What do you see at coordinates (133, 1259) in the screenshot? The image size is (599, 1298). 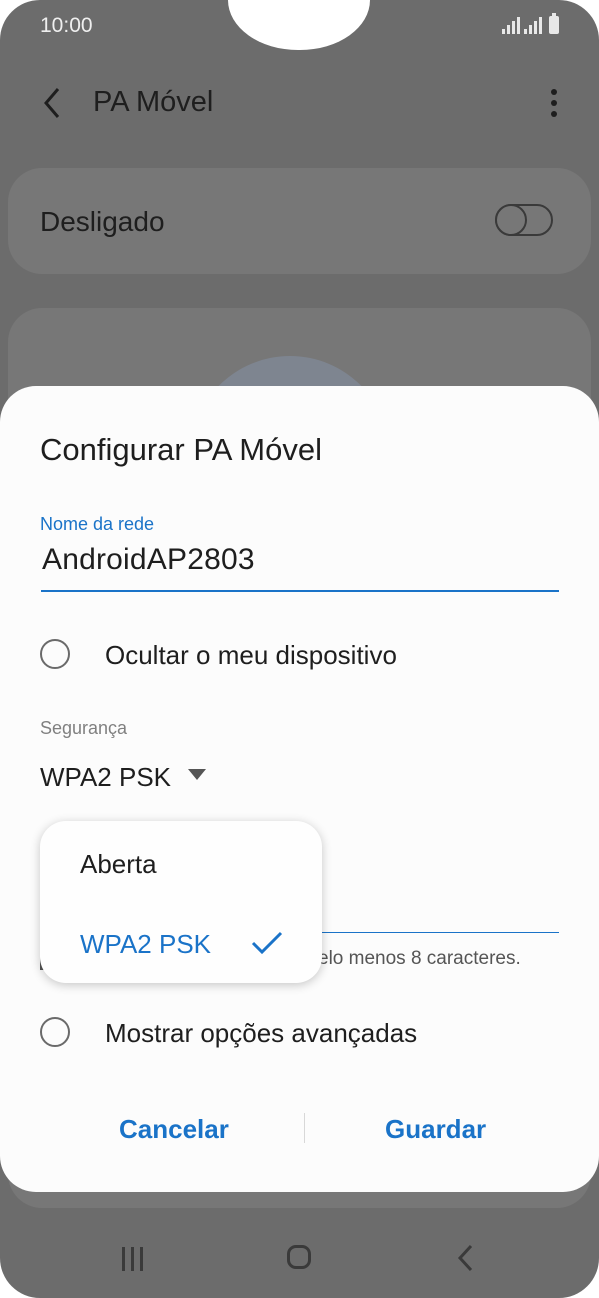 I see `recent-apps-icon` at bounding box center [133, 1259].